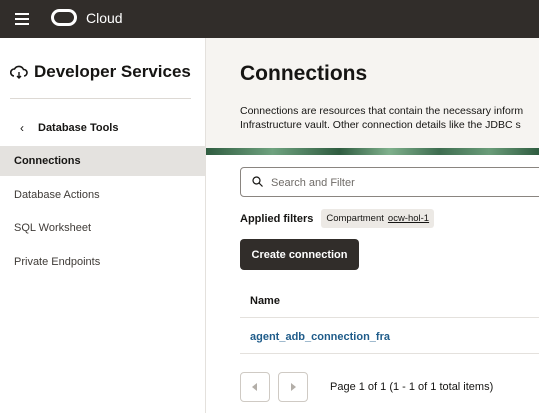  I want to click on service-title: Developer Services, so click(100, 72).